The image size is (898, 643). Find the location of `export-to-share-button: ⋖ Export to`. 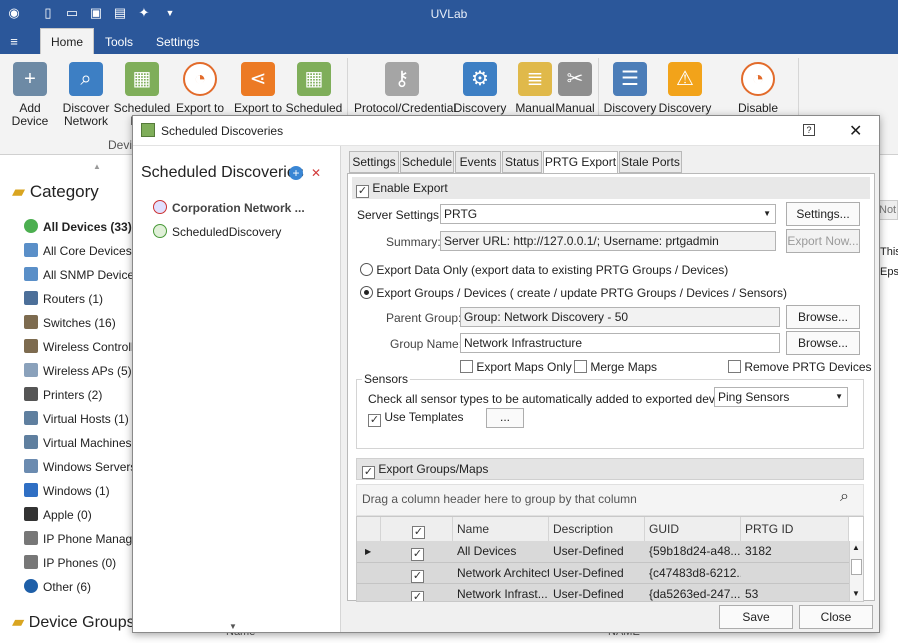

export-to-share-button: ⋖ Export to is located at coordinates (258, 88).